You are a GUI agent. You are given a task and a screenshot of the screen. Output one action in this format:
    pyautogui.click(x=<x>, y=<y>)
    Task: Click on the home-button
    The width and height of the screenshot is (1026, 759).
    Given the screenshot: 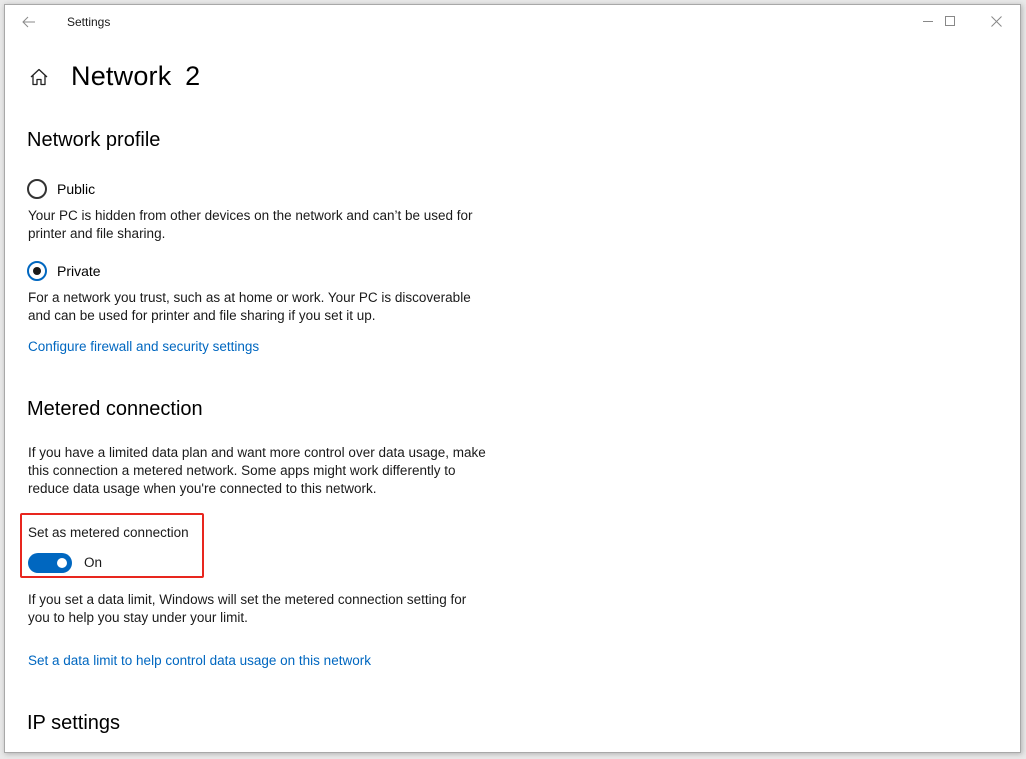 What is the action you would take?
    pyautogui.click(x=39, y=77)
    